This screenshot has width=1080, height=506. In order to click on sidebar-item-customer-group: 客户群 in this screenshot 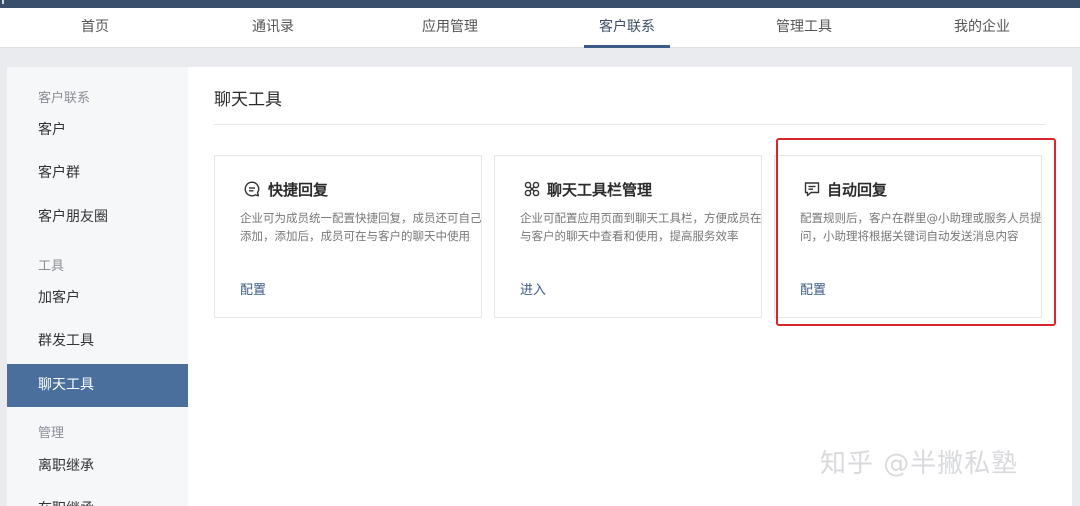, I will do `click(97, 173)`.